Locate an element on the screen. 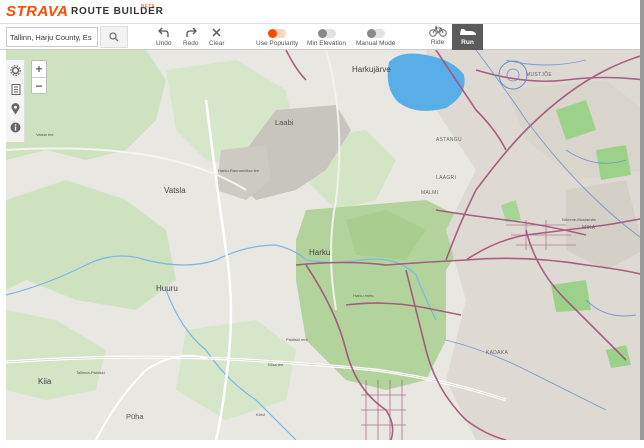  map-label-laagri: LAAGRI is located at coordinates (446, 178).